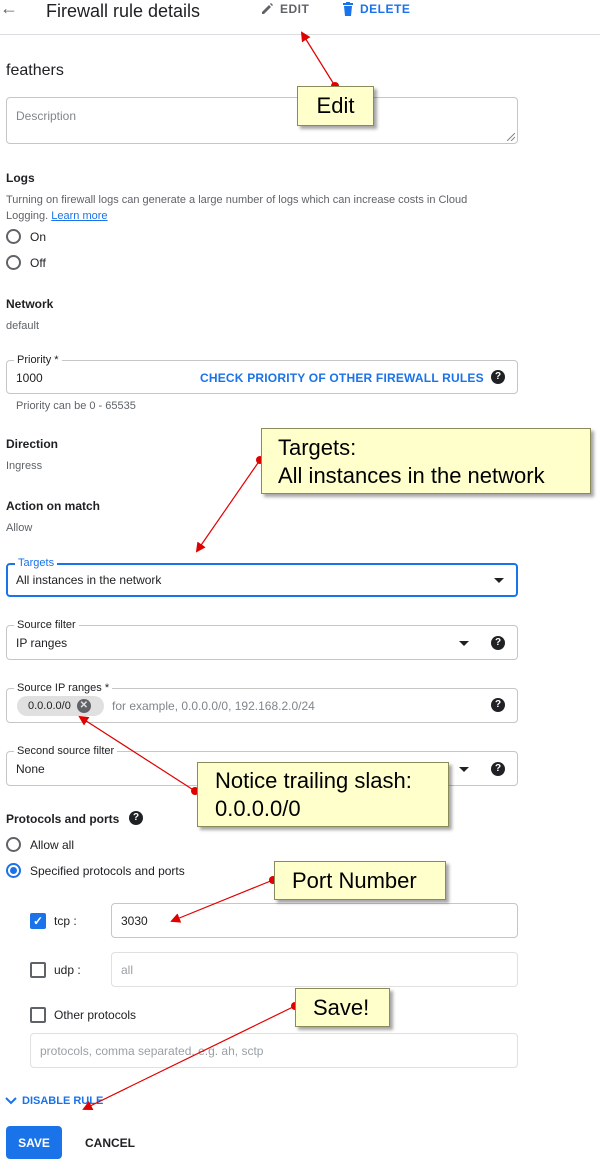 This screenshot has width=600, height=1172. I want to click on priority-value: 1000, so click(29, 378).